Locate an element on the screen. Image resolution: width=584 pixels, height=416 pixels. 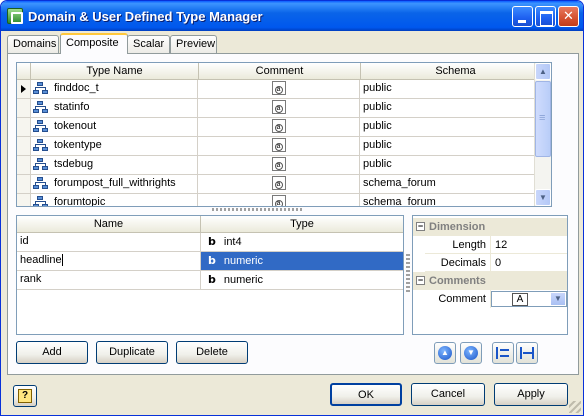
delete-button: Delete is located at coordinates (212, 352).